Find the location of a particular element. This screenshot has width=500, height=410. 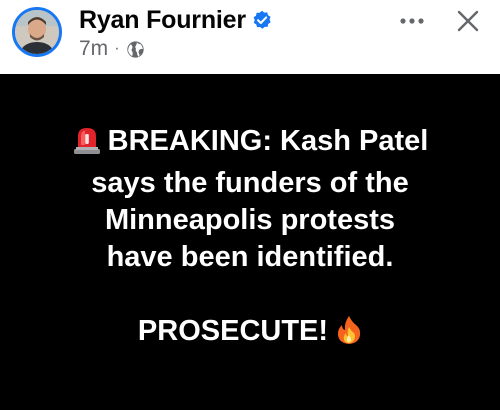

post-spacer is located at coordinates (250, 294).